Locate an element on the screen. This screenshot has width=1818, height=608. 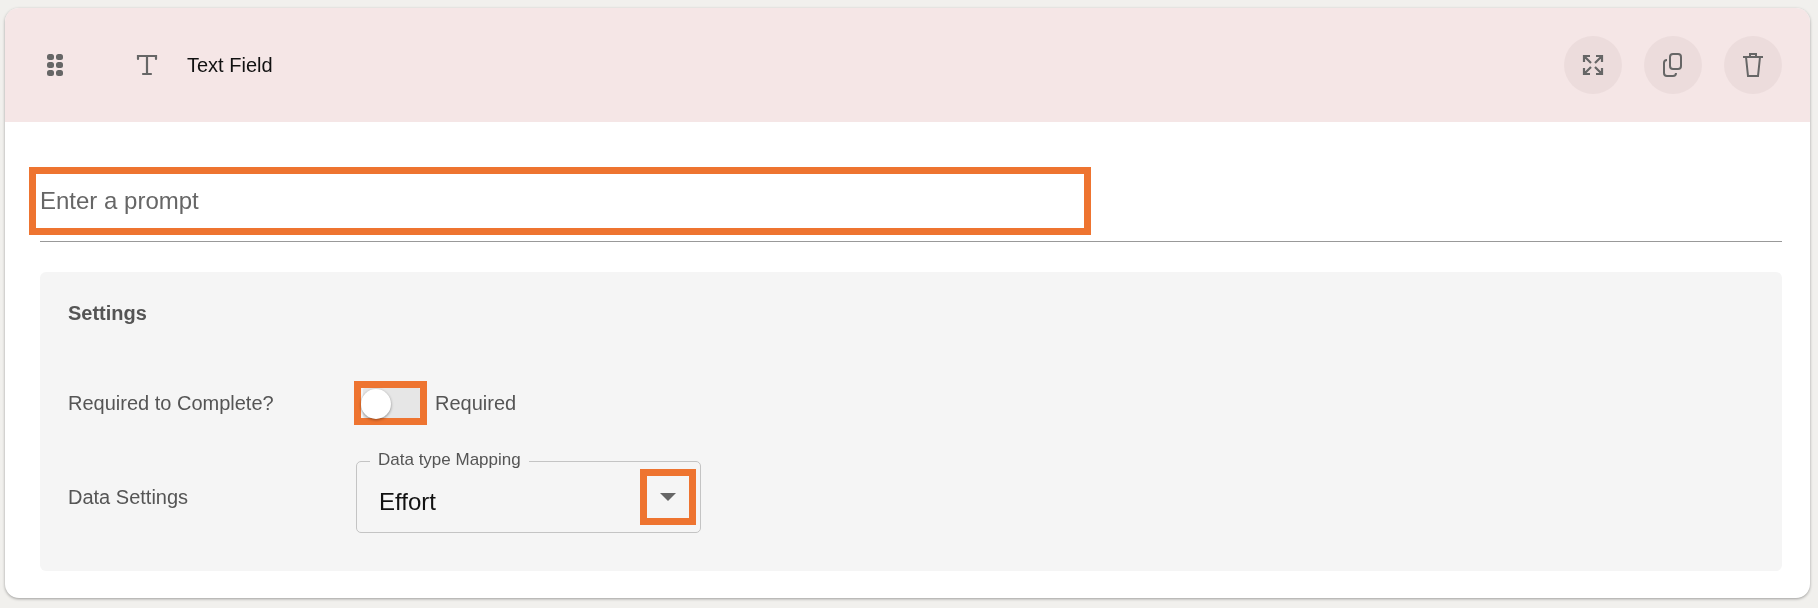
prompt-field: Enter a prompt is located at coordinates (560, 201).